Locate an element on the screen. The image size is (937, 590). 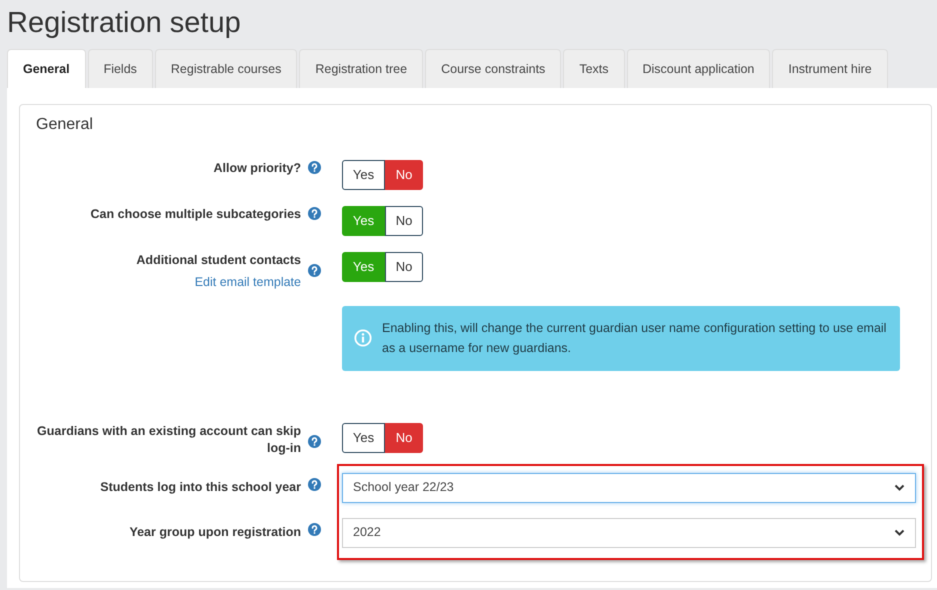
field-label: Year group upon registration is located at coordinates (215, 533).